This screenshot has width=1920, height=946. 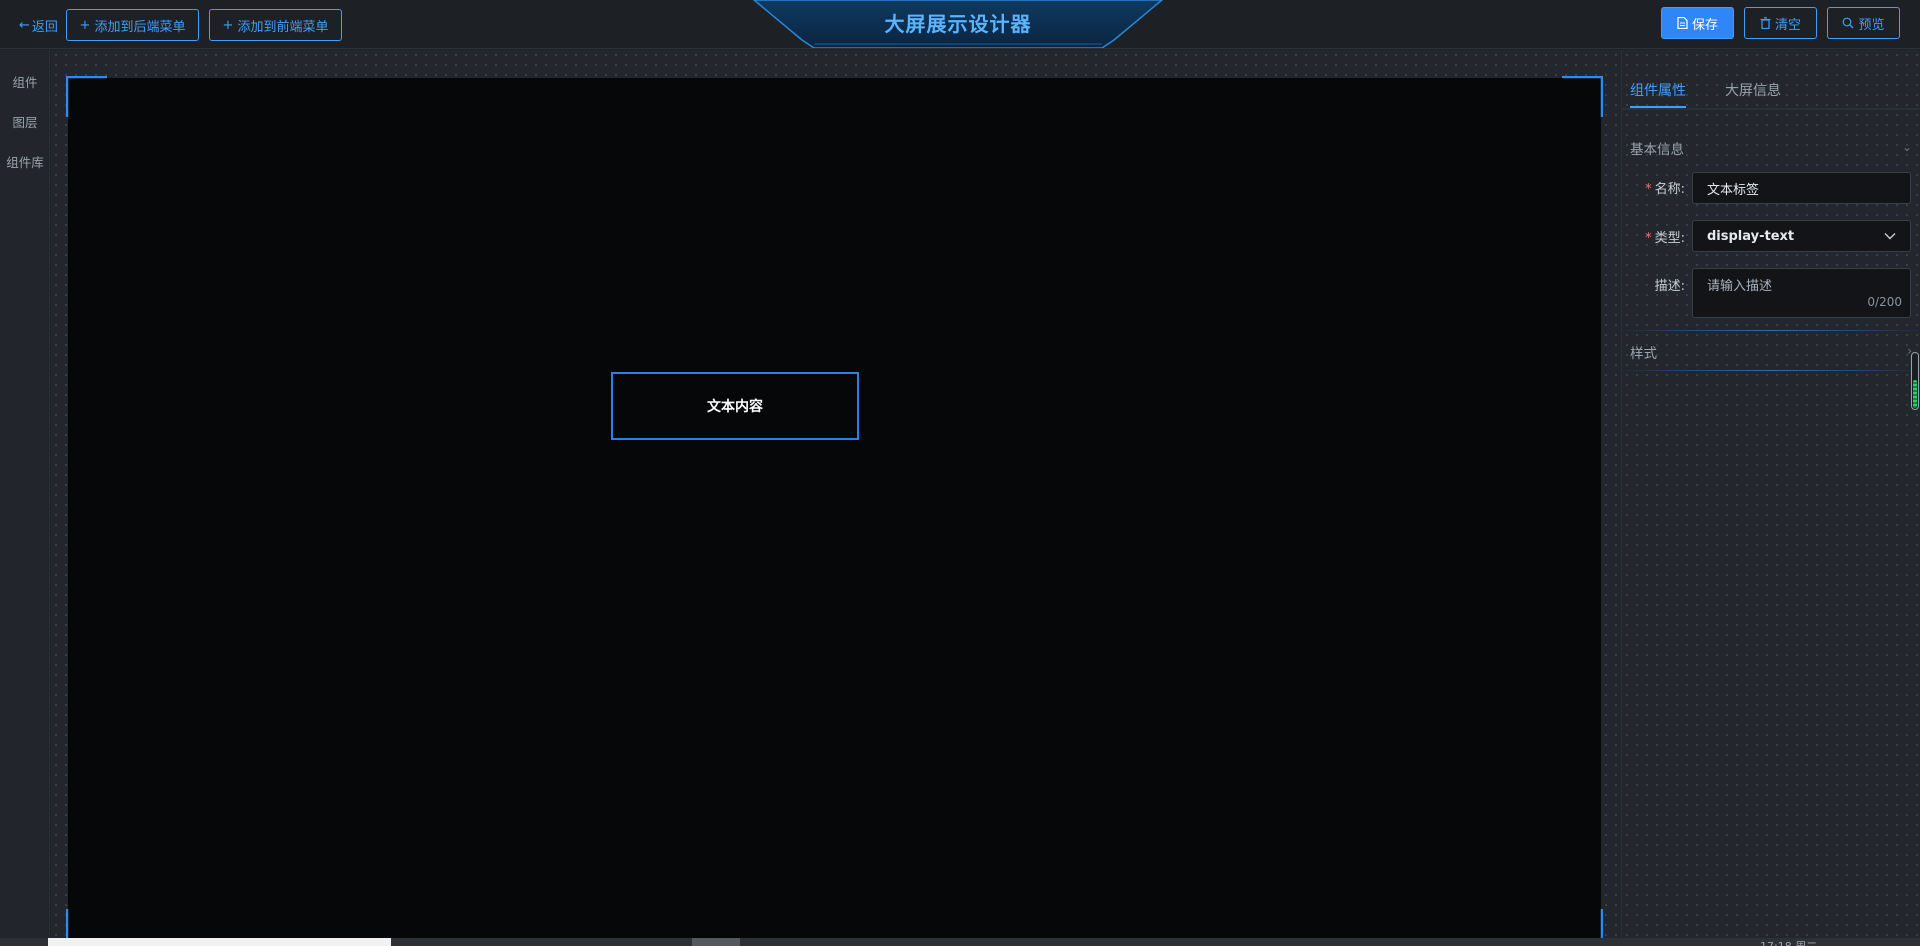 I want to click on add-frontend-menu-button: + 添加到前端菜单, so click(x=275, y=25).